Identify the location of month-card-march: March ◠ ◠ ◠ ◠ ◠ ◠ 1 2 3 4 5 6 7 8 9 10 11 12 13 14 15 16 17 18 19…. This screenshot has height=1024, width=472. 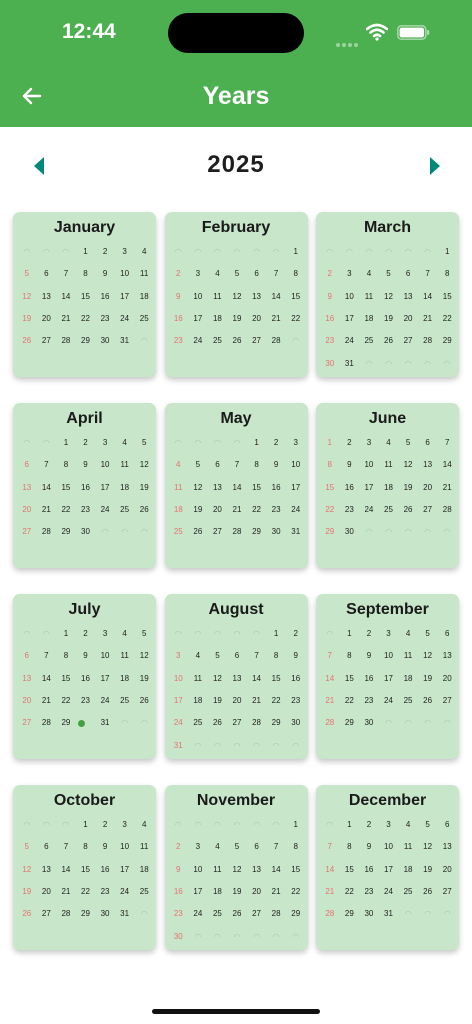
(387, 294).